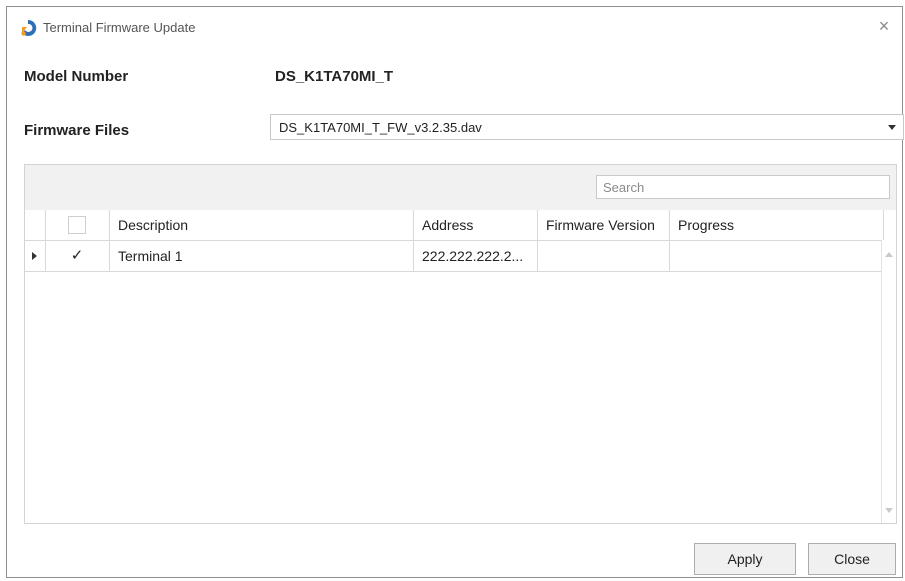 This screenshot has height=581, width=905. Describe the element at coordinates (262, 256) in the screenshot. I see `cell-description: Terminal 1` at that location.